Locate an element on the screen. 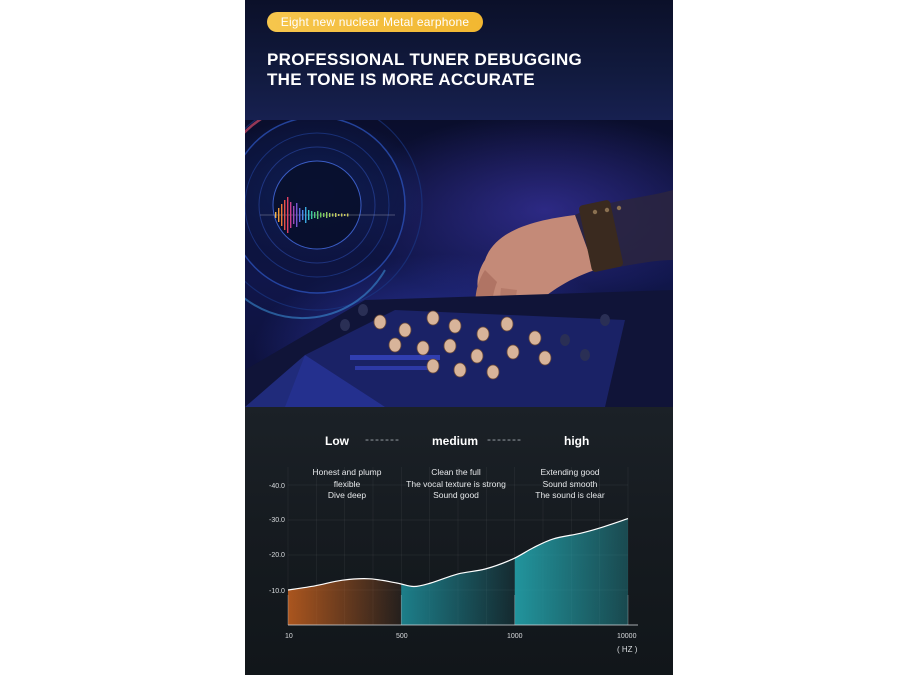 This screenshot has width=900, height=675. low-band-area is located at coordinates (345, 601).